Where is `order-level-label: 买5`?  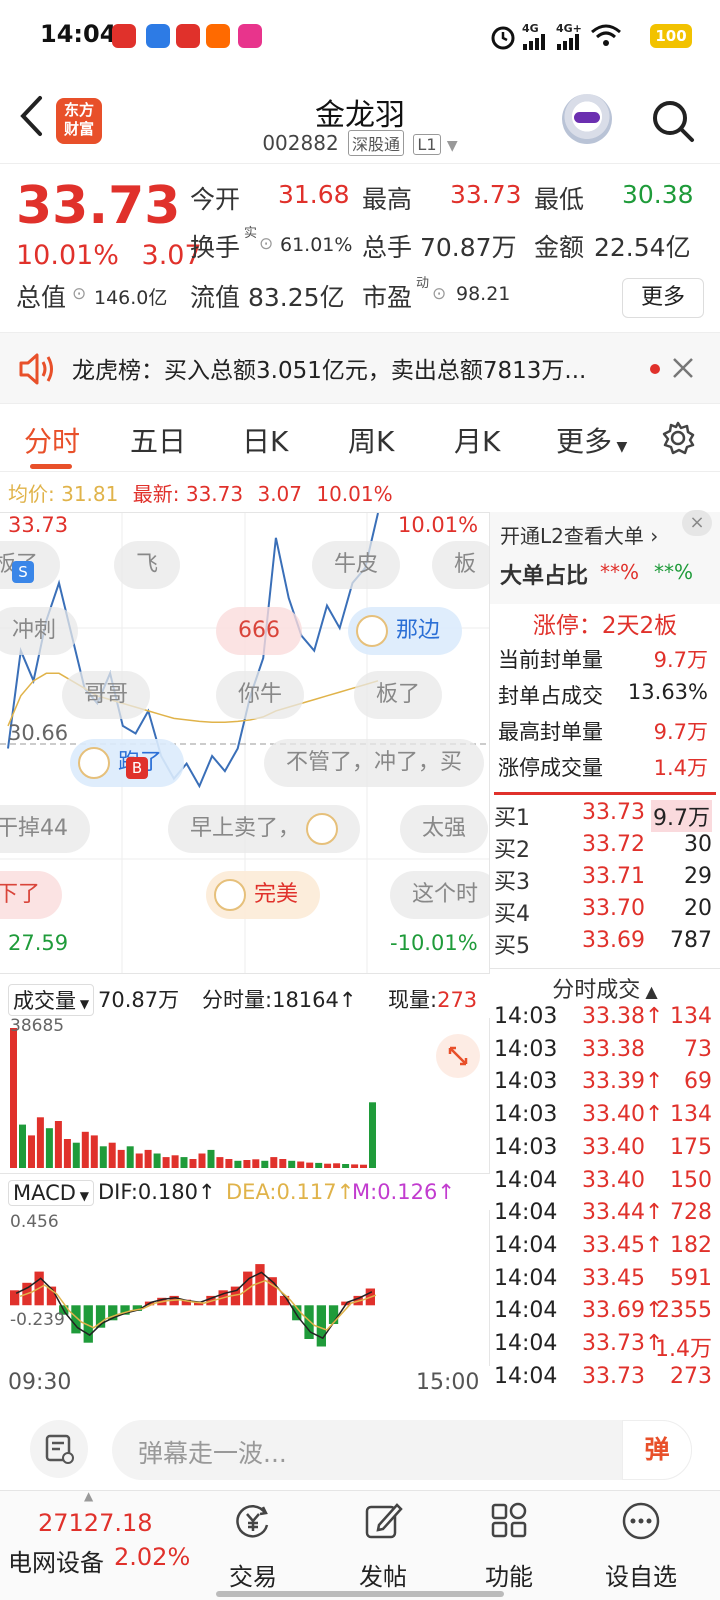 order-level-label: 买5 is located at coordinates (512, 946).